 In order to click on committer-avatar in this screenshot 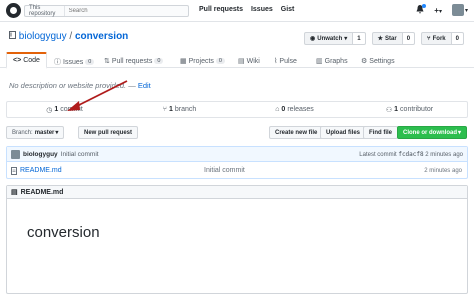, I will do `click(15, 154)`.